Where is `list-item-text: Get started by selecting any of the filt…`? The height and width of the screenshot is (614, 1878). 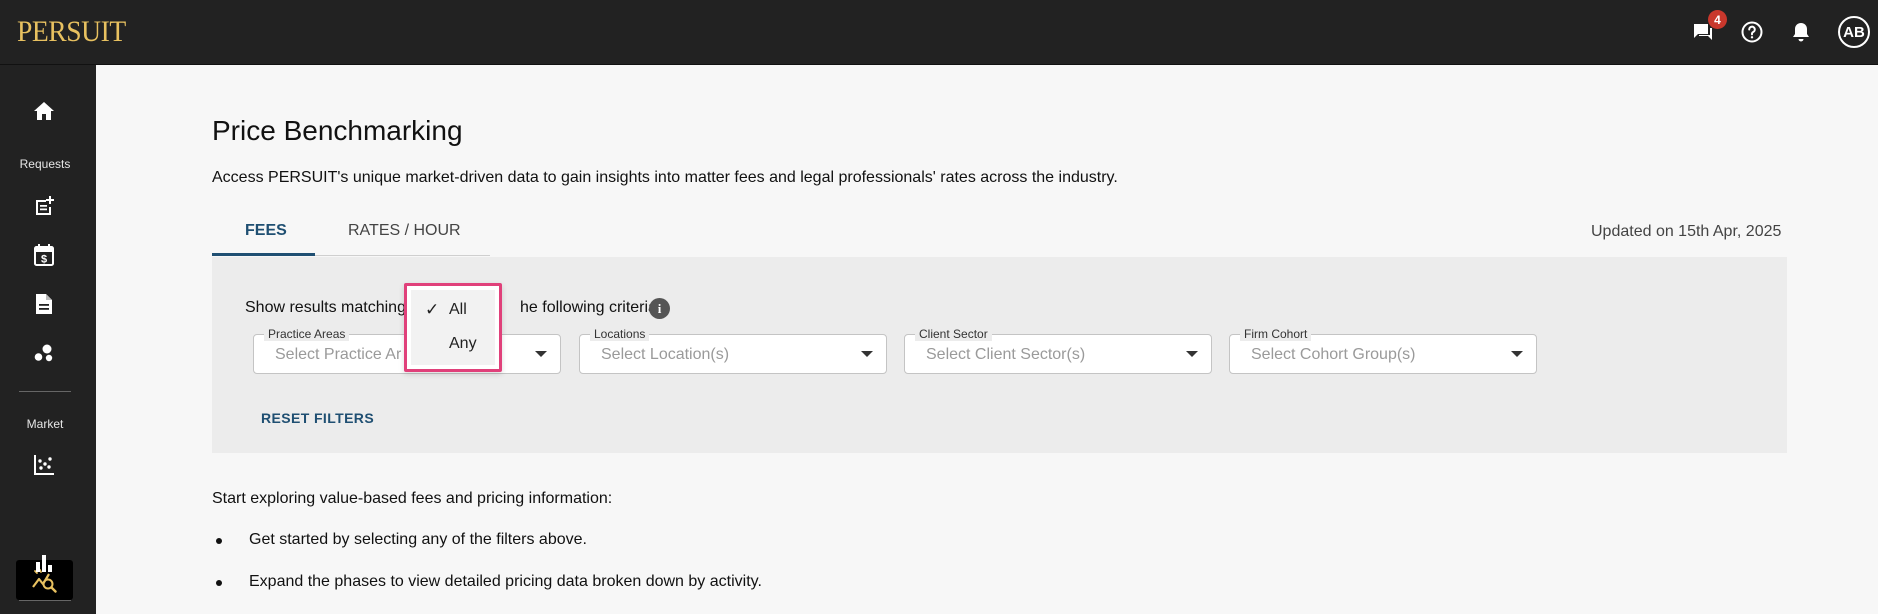
list-item-text: Get started by selecting any of the filt… is located at coordinates (418, 539).